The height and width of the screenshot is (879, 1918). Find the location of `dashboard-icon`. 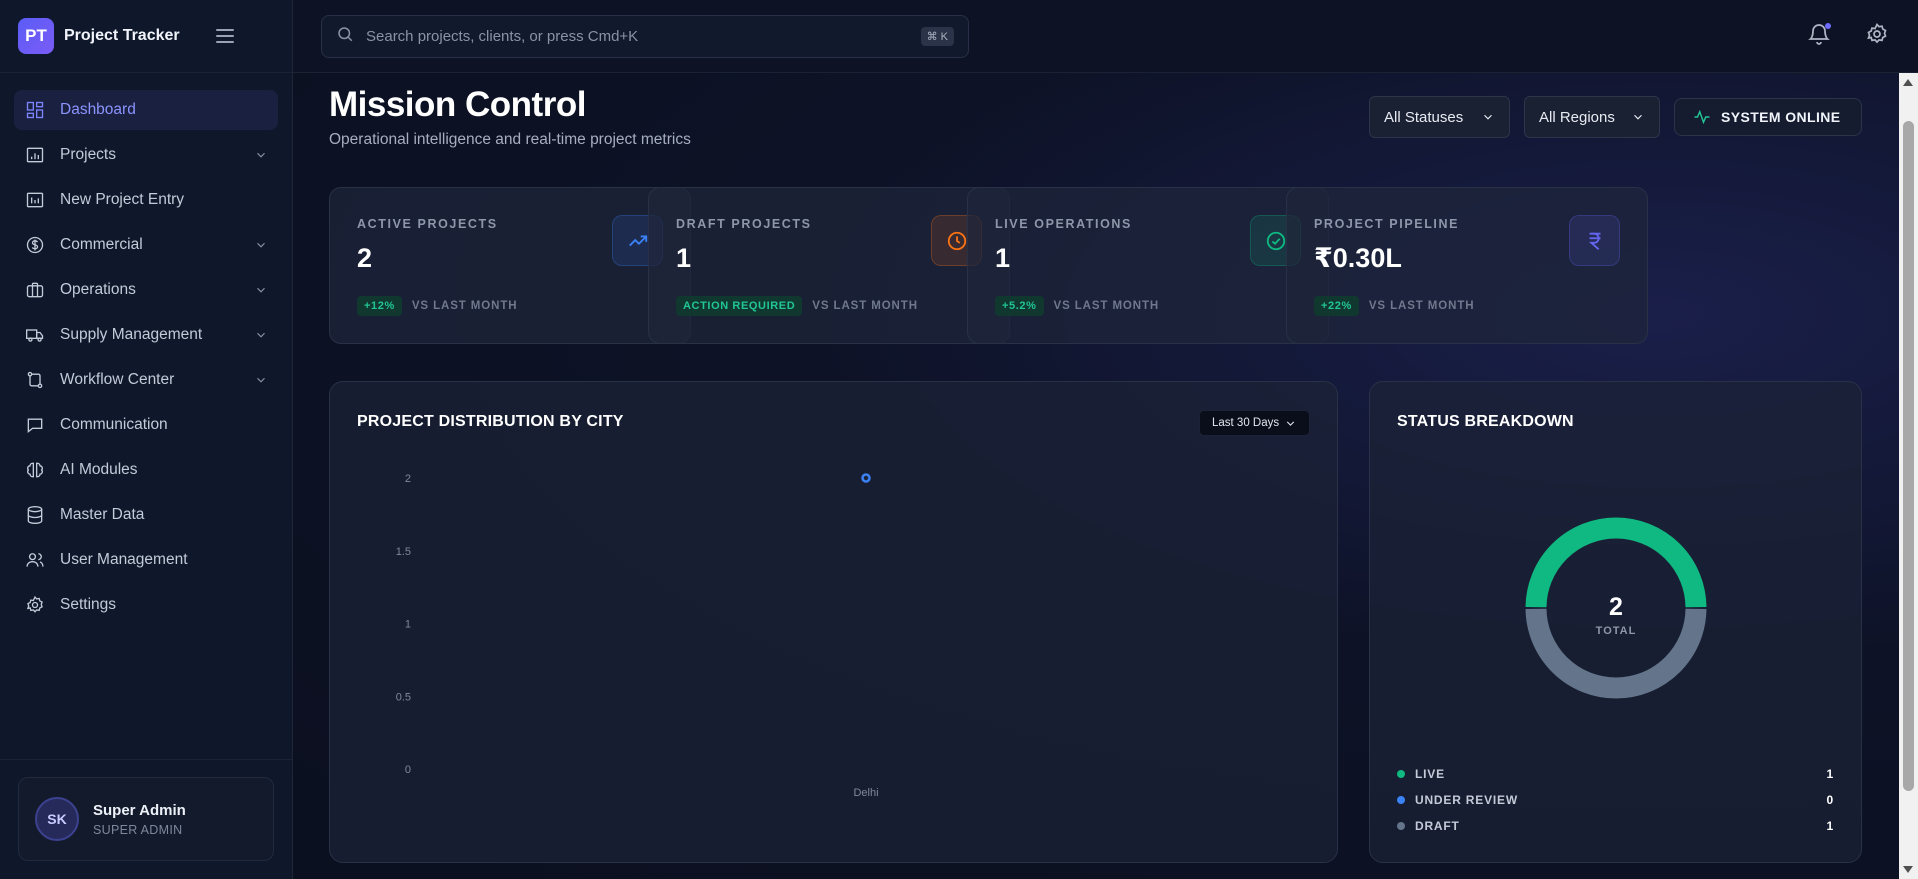

dashboard-icon is located at coordinates (35, 110).